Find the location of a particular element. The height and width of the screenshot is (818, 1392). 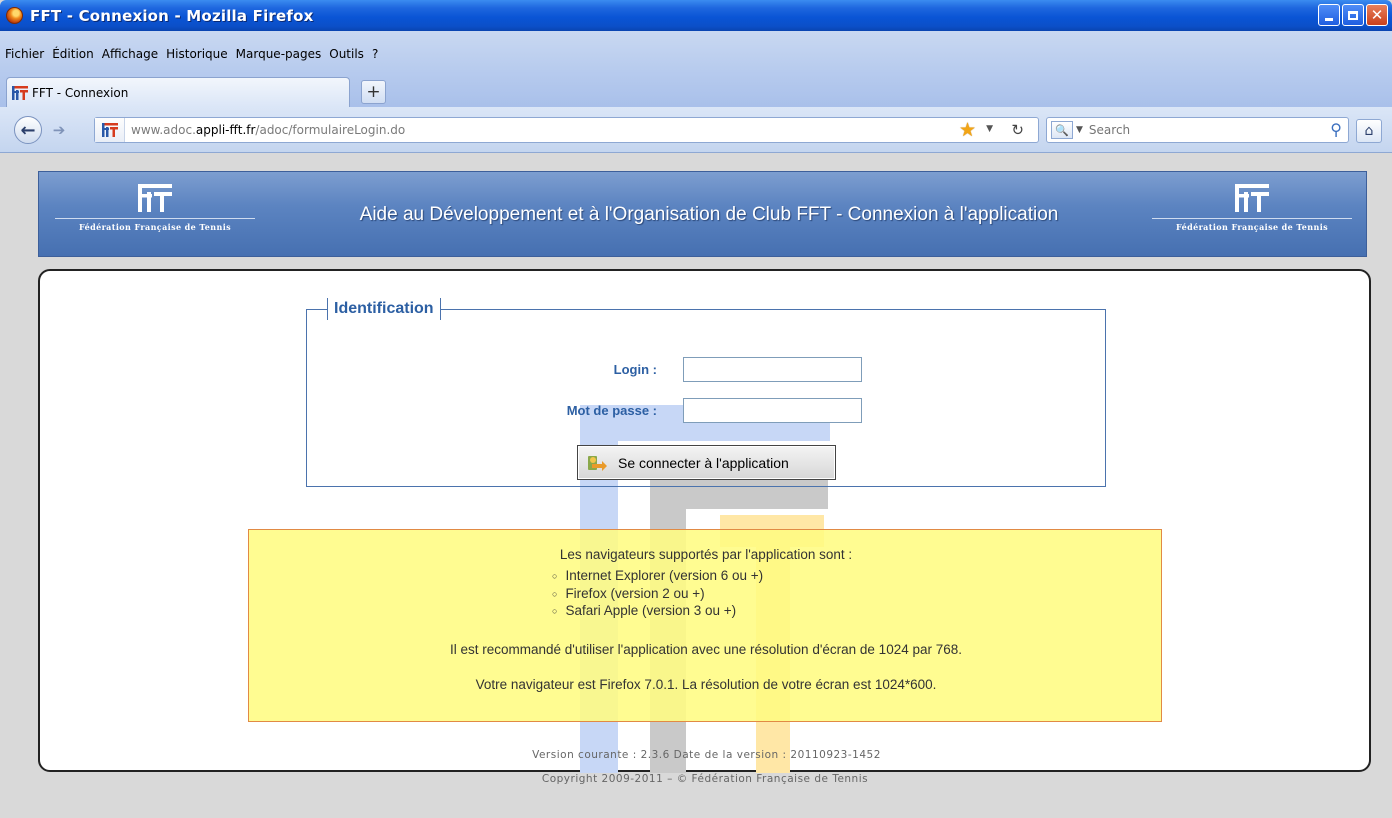

minimize-icon is located at coordinates (1329, 19).